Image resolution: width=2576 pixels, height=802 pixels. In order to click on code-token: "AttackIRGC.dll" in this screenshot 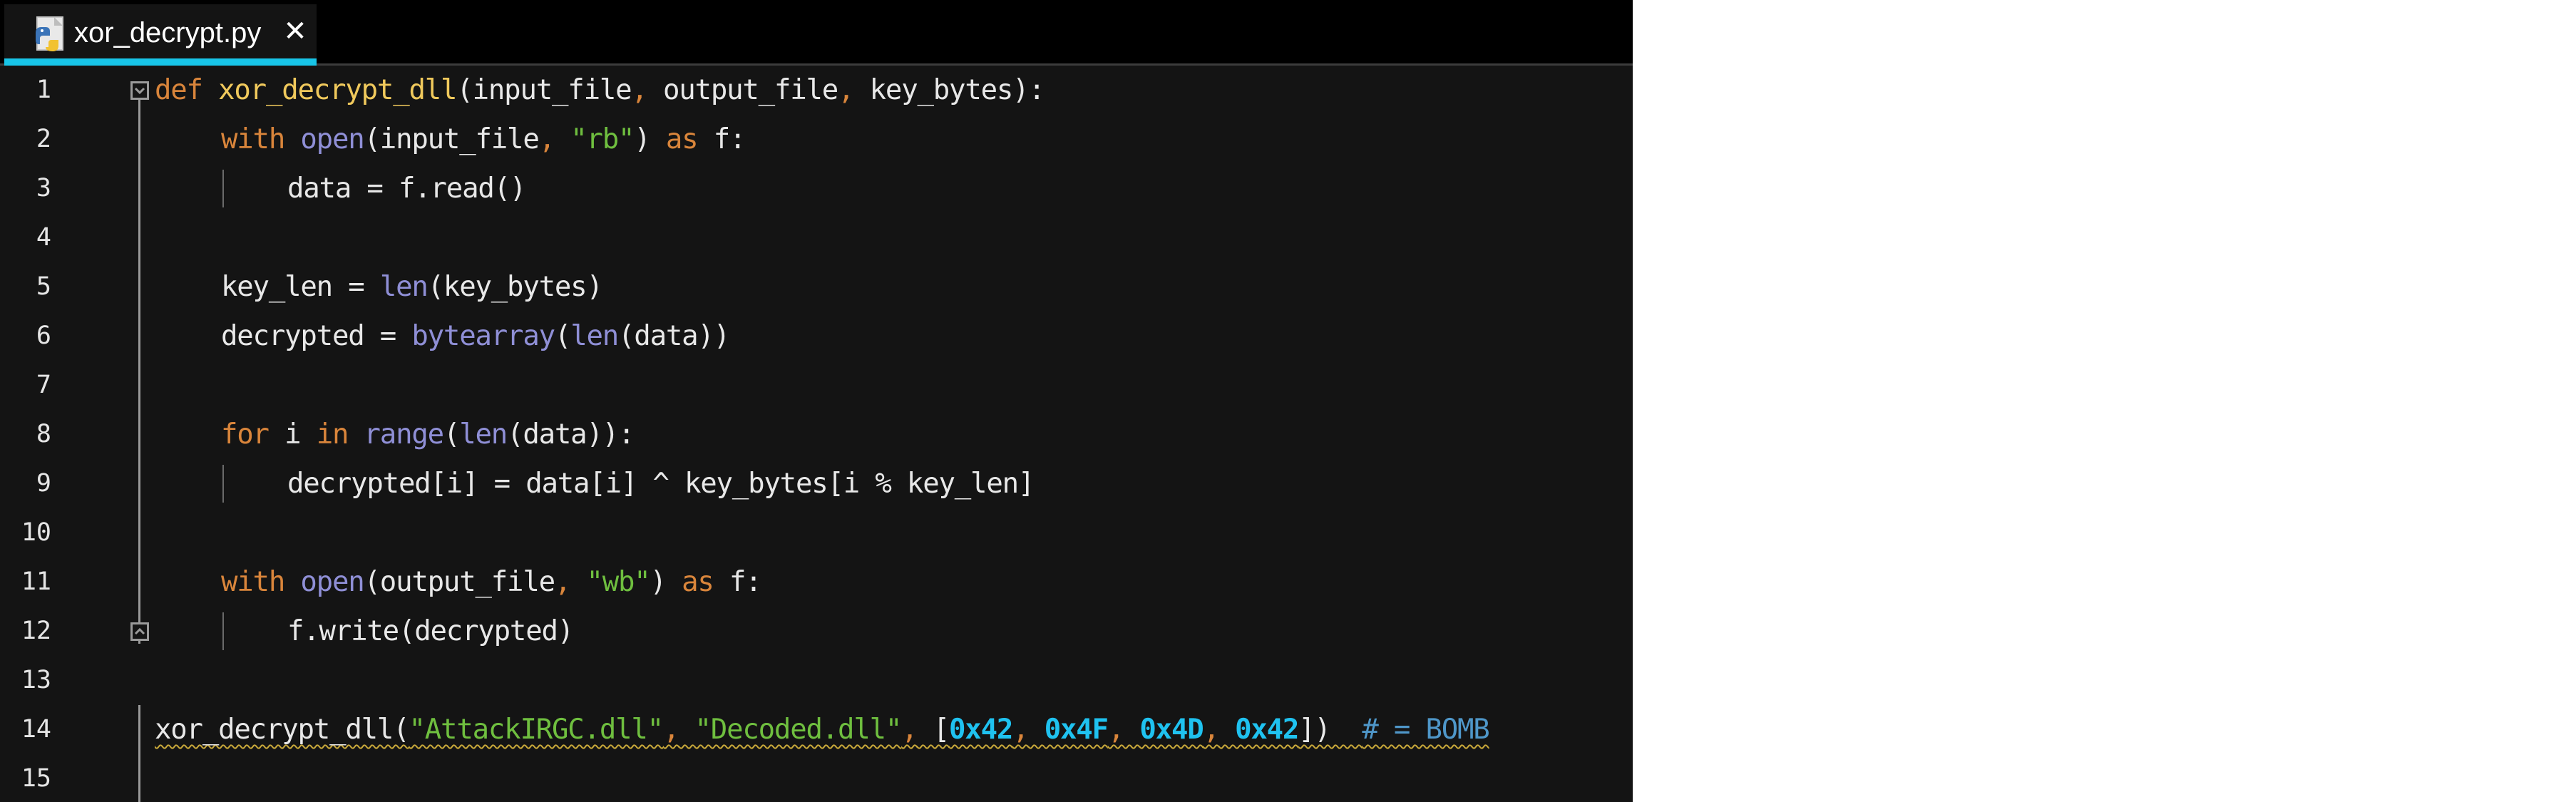, I will do `click(536, 730)`.